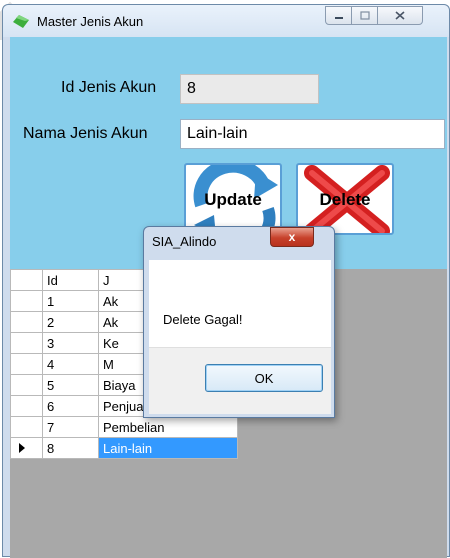 The width and height of the screenshot is (450, 558). I want to click on current-row-arrow-icon, so click(22, 447).